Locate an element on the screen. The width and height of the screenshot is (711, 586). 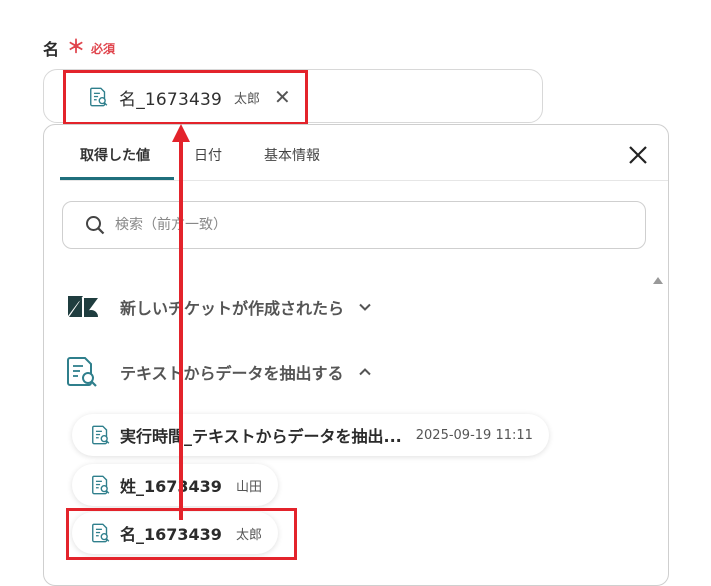
scroll-up-icon is located at coordinates (658, 280).